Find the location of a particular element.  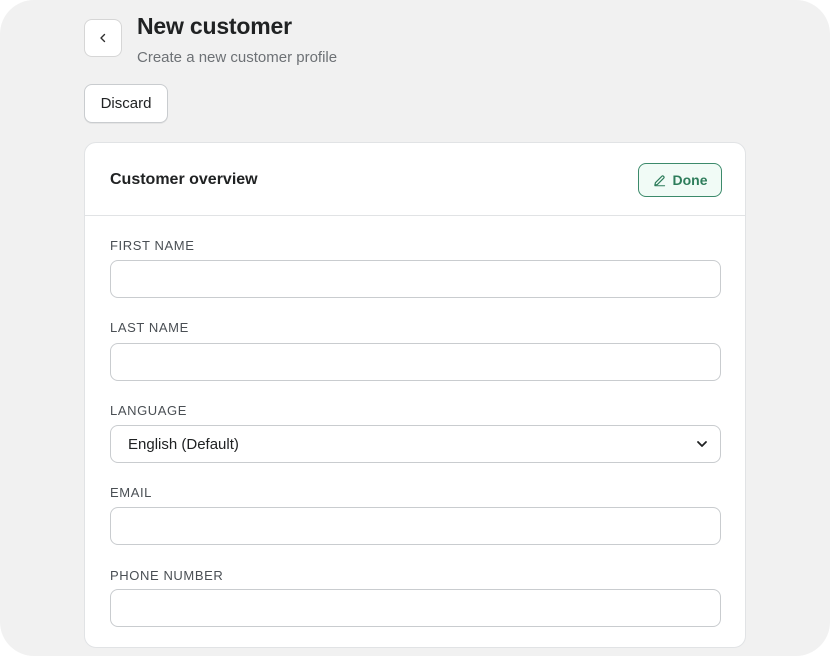

language-select: English (Default) is located at coordinates (415, 444).